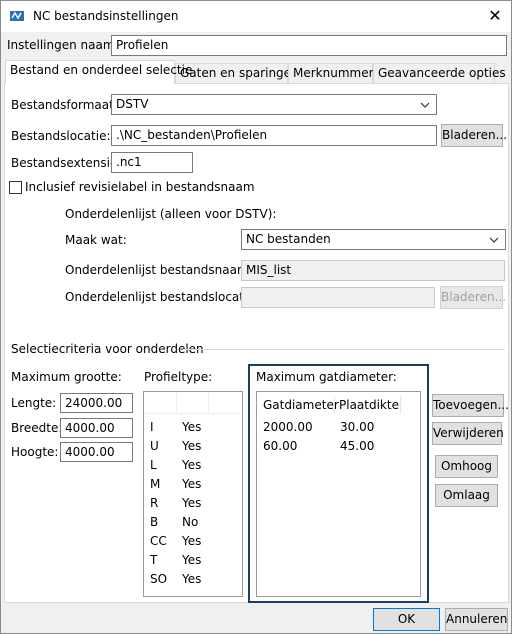 This screenshot has height=634, width=512. I want to click on hole-diameter-cell: 60.00, so click(280, 446).